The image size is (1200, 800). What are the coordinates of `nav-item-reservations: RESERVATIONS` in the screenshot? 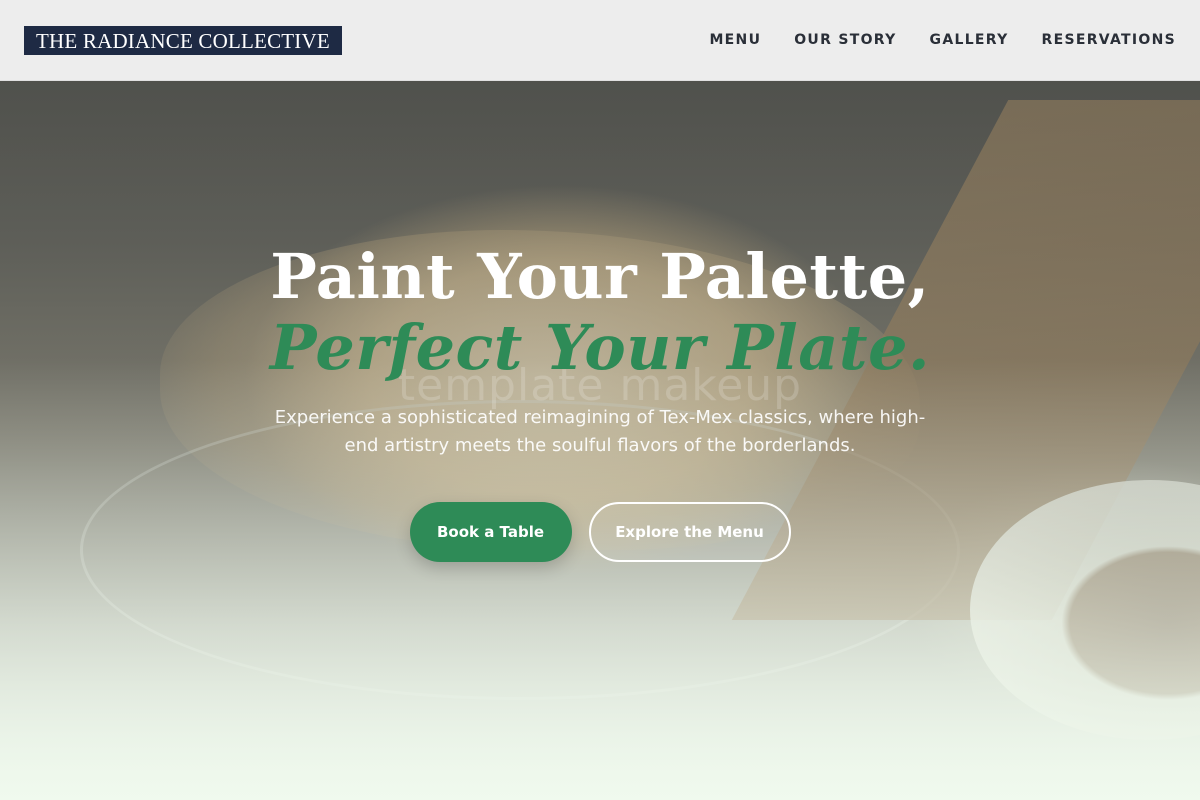 It's located at (1109, 40).